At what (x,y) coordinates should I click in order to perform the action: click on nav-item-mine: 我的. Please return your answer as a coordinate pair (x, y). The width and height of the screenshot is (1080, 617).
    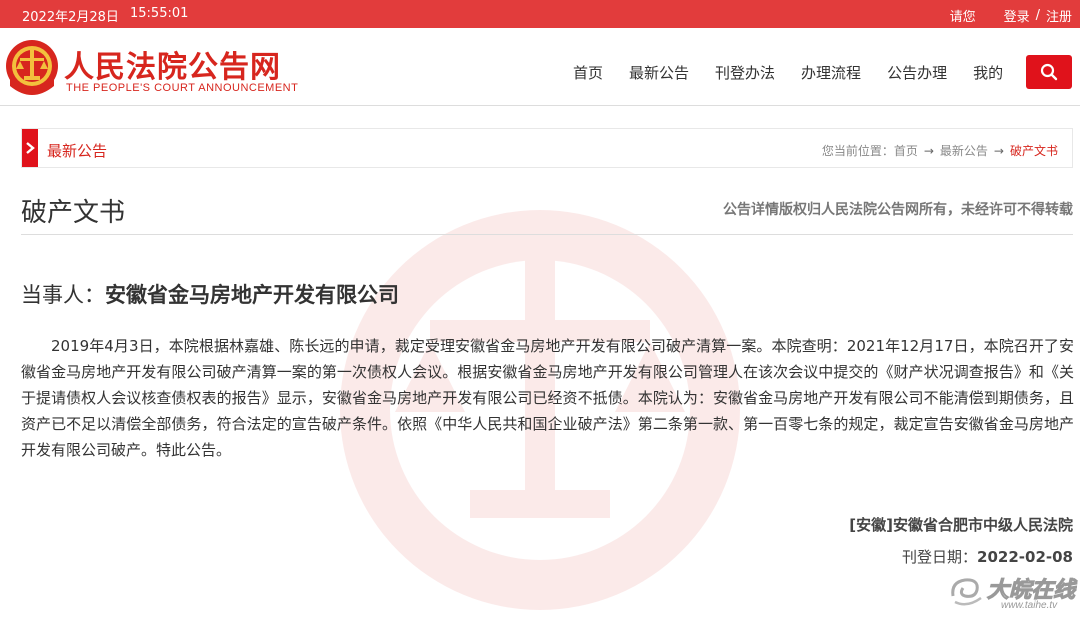
    Looking at the image, I should click on (988, 72).